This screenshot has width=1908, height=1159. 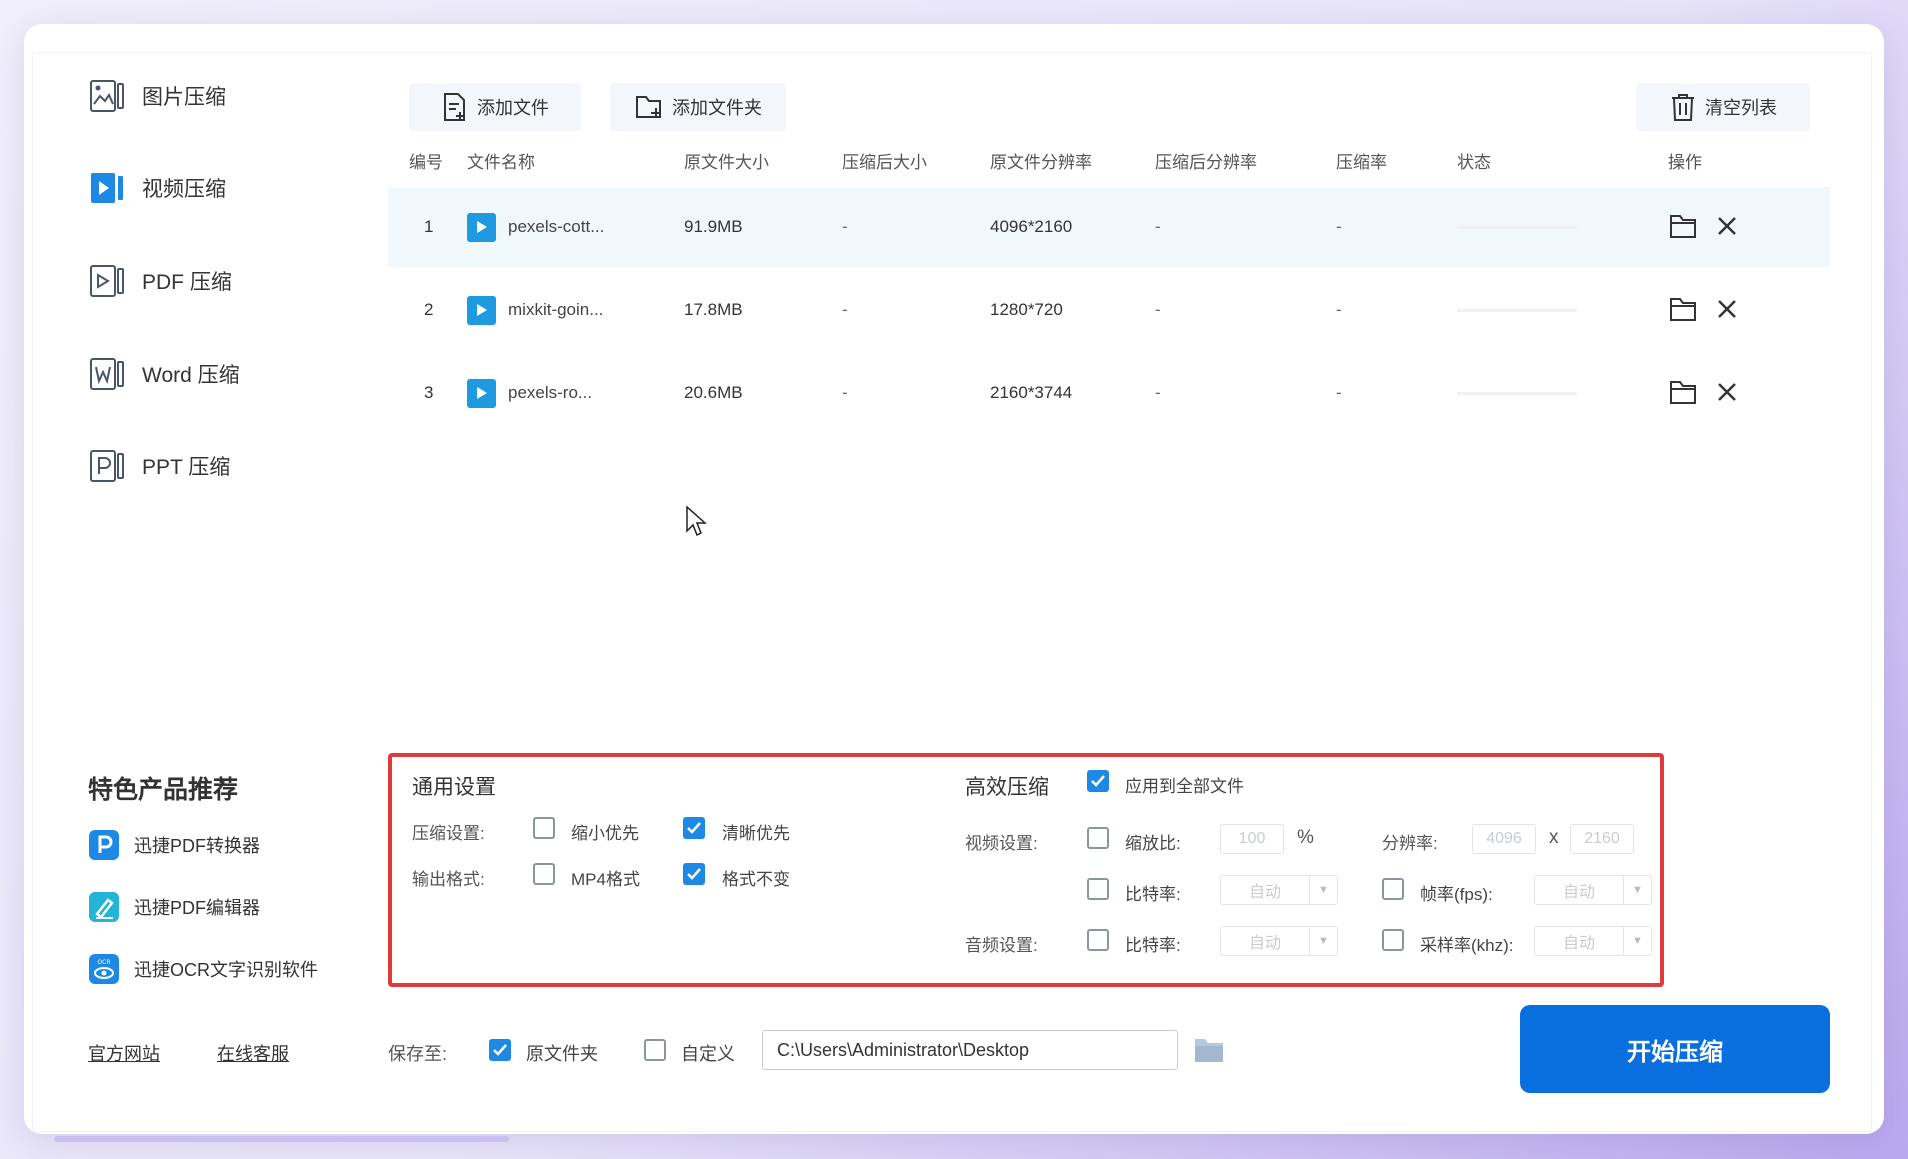 I want to click on recommend-pdf-editor: 迅捷PDF编辑器, so click(x=174, y=907).